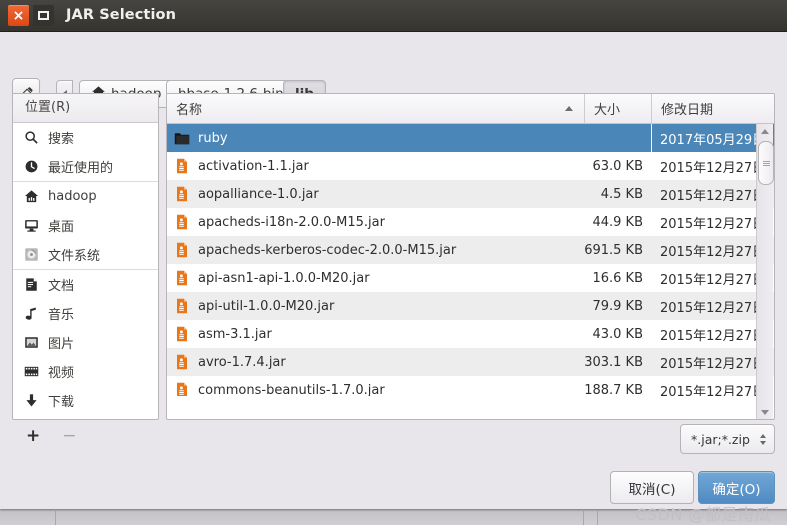 The image size is (787, 525). Describe the element at coordinates (617, 334) in the screenshot. I see `file-size-cell: 43.0 KB` at that location.